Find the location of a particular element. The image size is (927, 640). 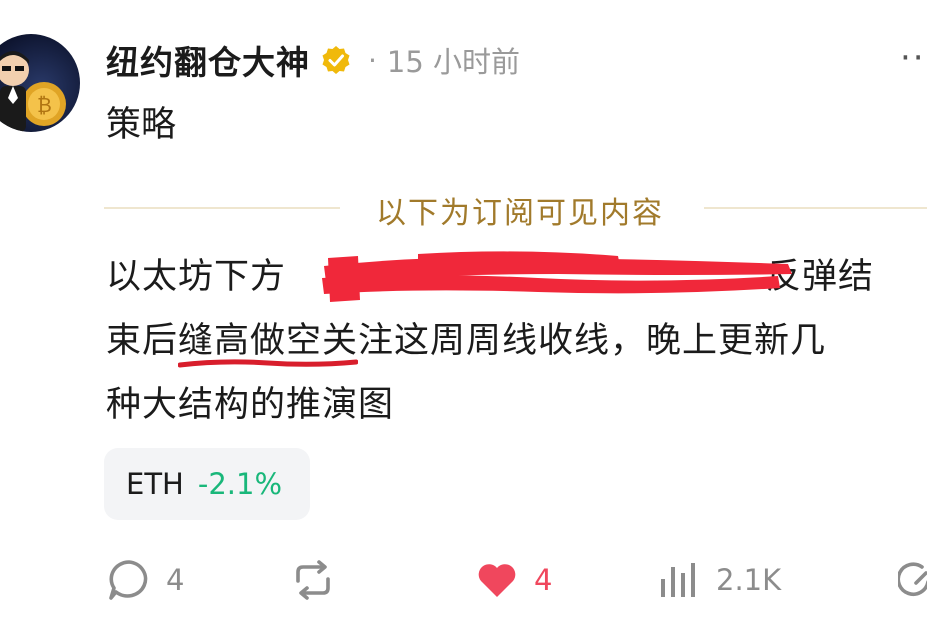

hand-underline is located at coordinates (268, 363).